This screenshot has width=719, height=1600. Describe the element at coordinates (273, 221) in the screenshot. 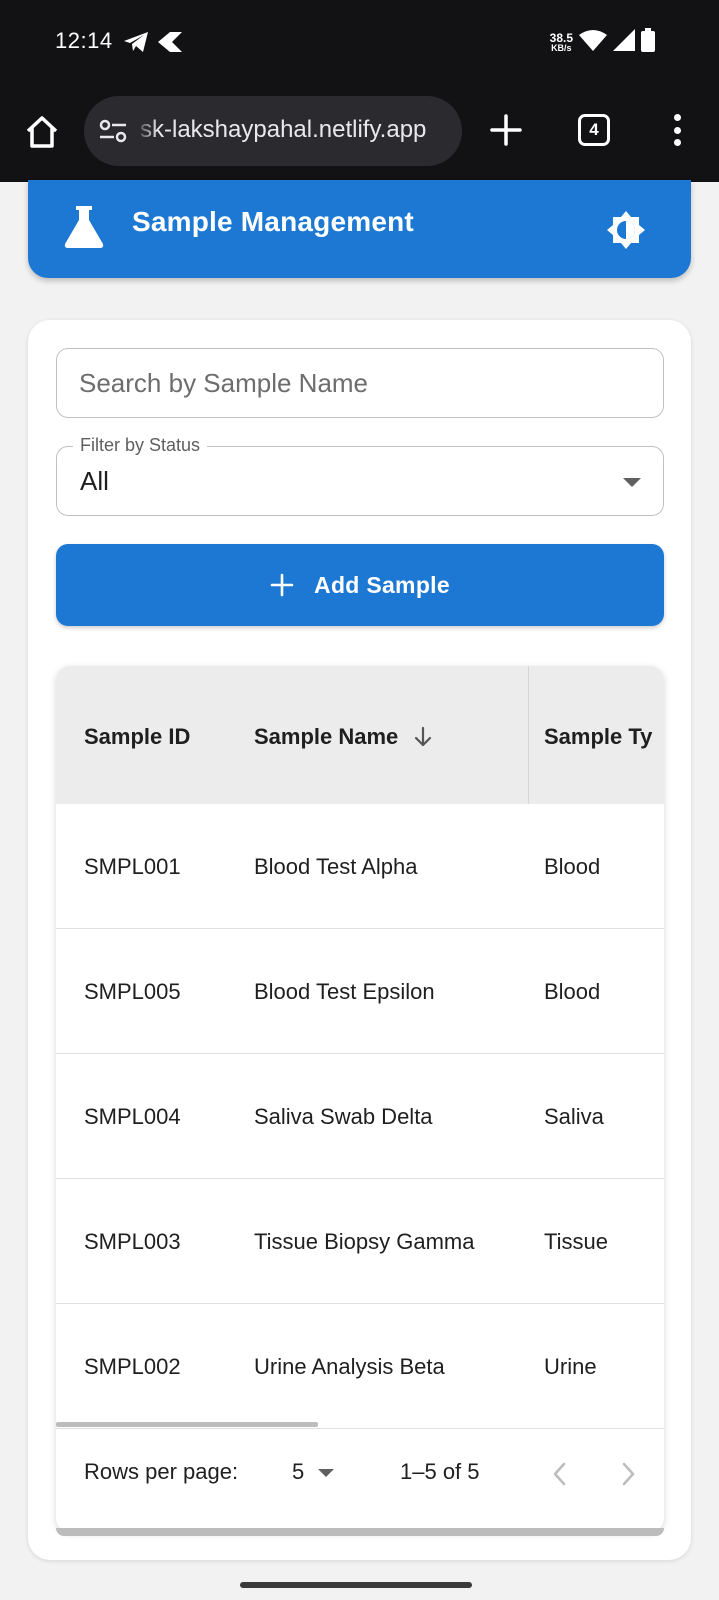

I see `page-title: Sample Management` at that location.